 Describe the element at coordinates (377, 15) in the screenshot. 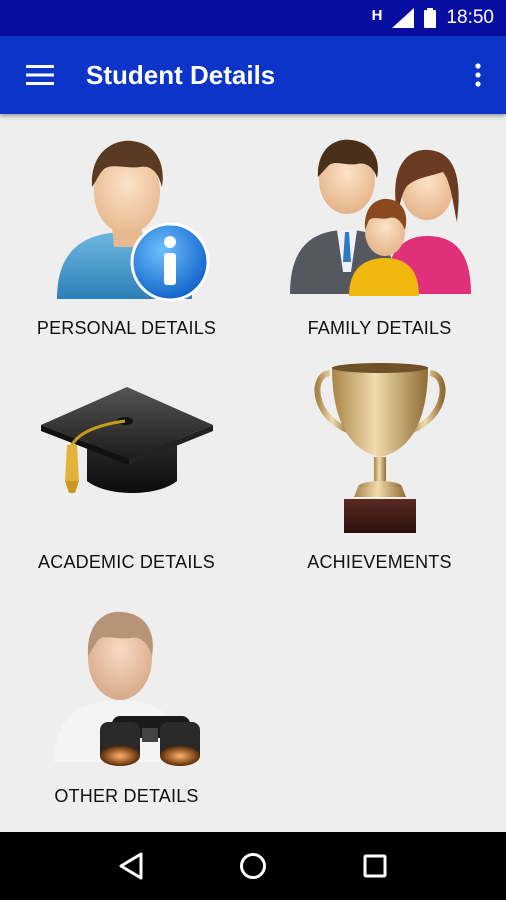

I see `network-type-indicator: H` at that location.